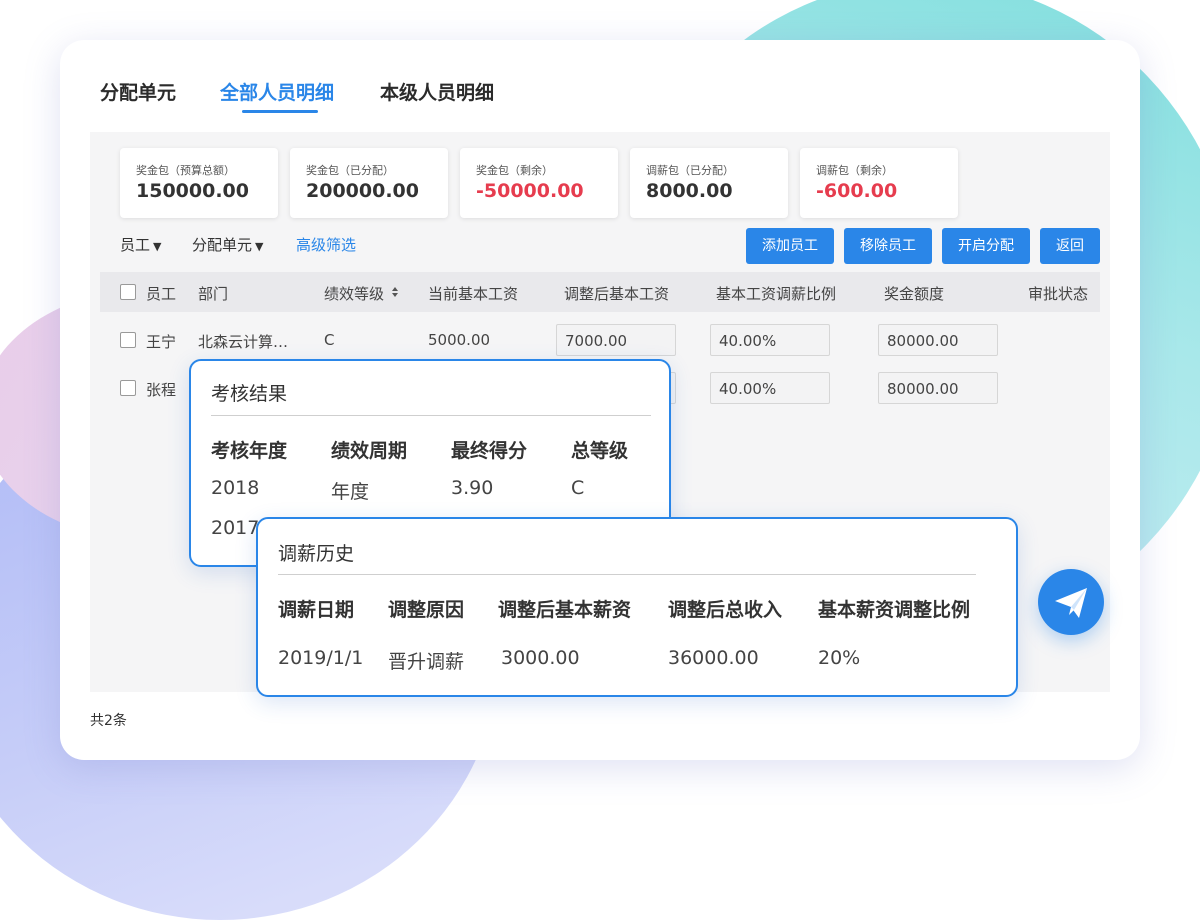 Image resolution: width=1200 pixels, height=920 pixels. I want to click on stat-label: 调薪包（剩余）, so click(854, 170).